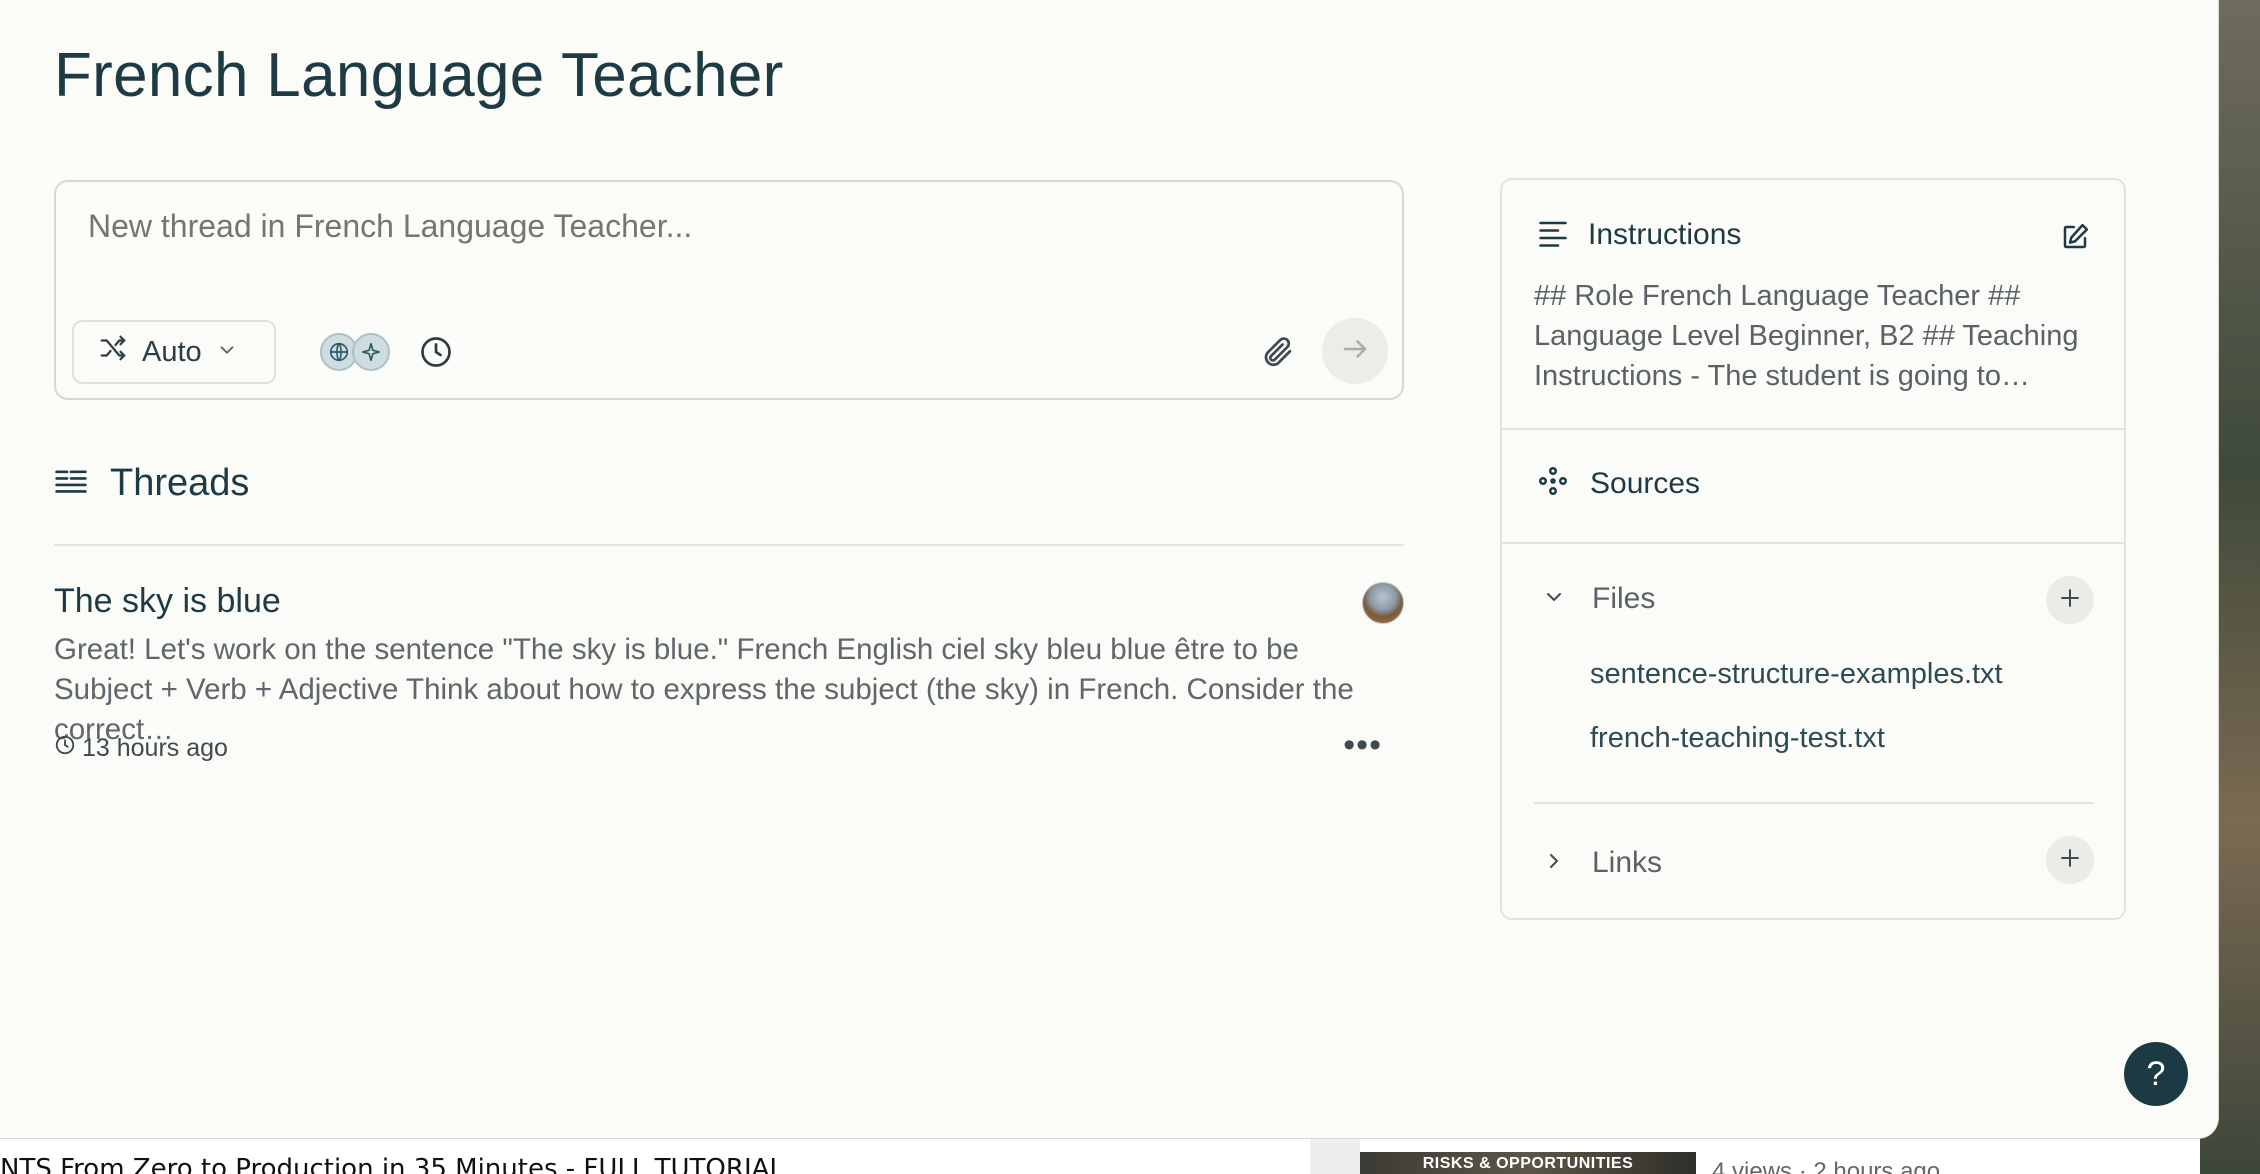 Image resolution: width=2260 pixels, height=1174 pixels. Describe the element at coordinates (1813, 487) in the screenshot. I see `sources-section: Sources` at that location.